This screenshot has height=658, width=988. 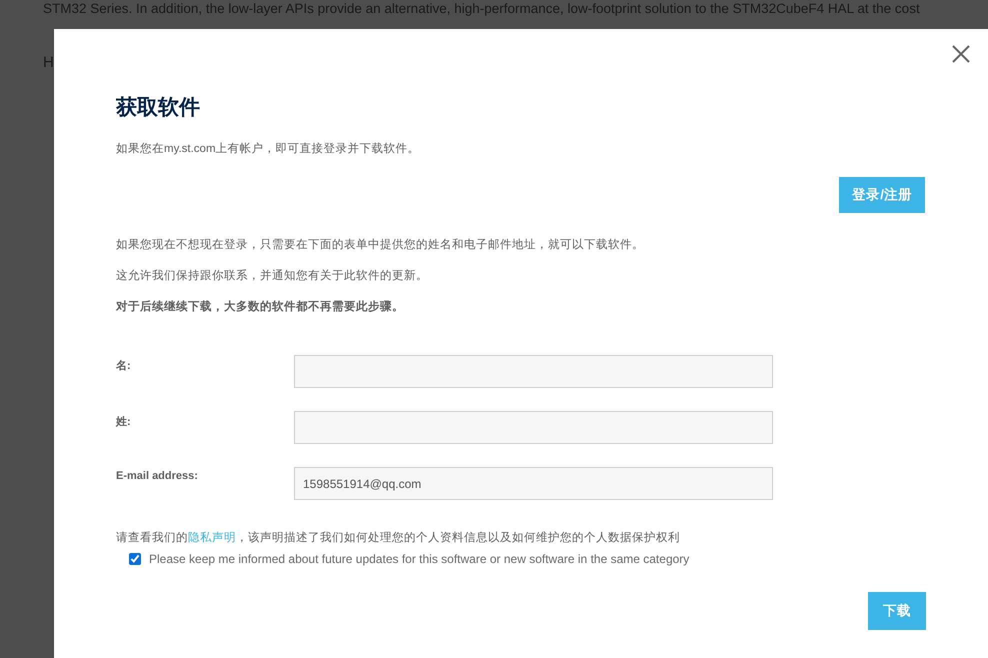 I want to click on privacy-link: 隐私声明, so click(x=212, y=538).